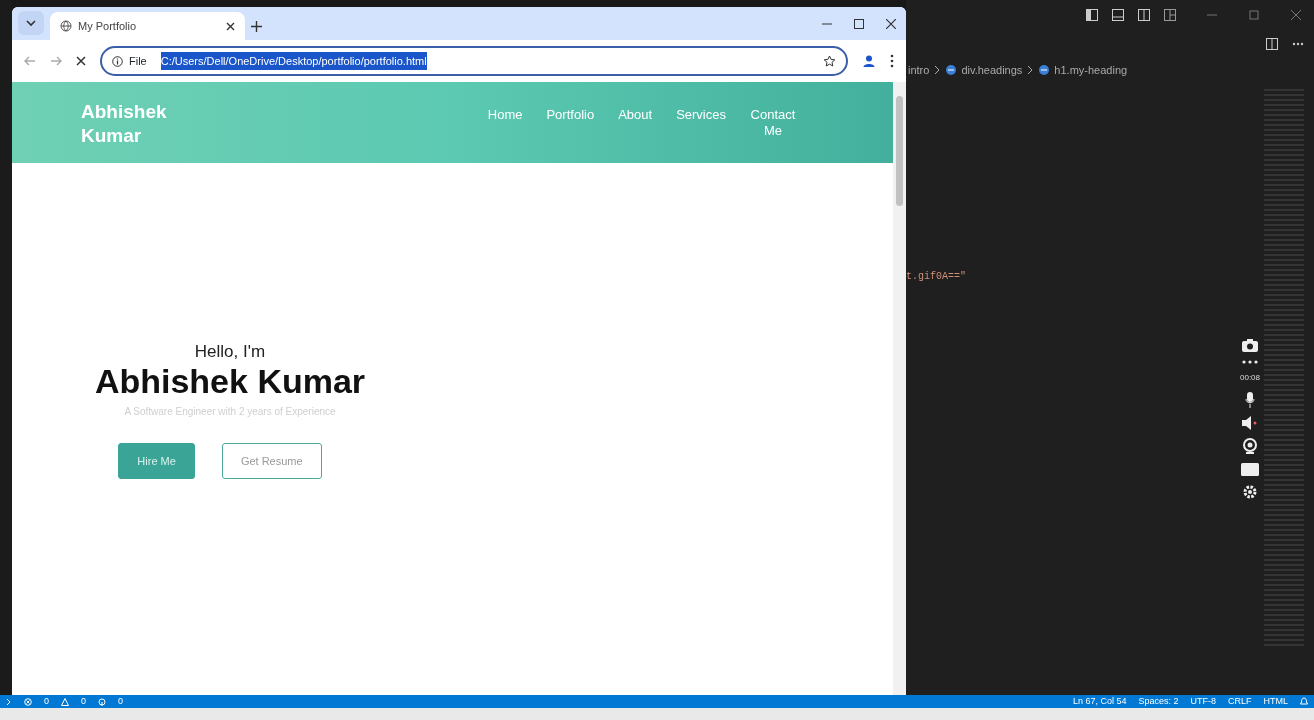 Image resolution: width=1314 pixels, height=720 pixels. Describe the element at coordinates (84, 701) in the screenshot. I see `warning-count: 0` at that location.